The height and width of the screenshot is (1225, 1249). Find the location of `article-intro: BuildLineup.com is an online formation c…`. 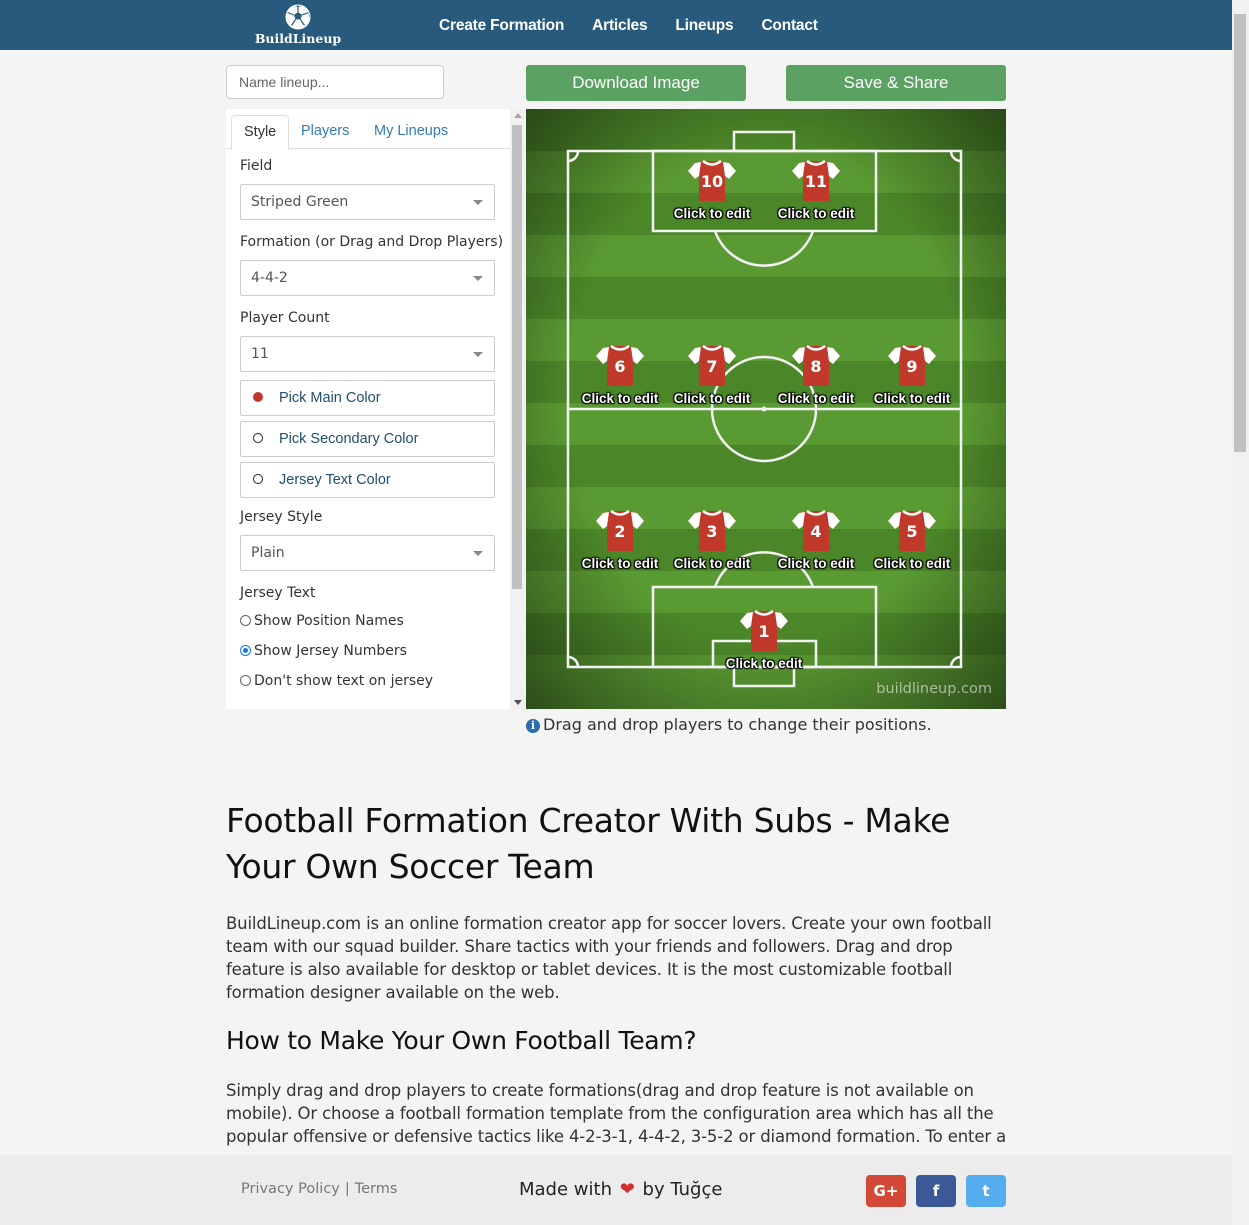

article-intro: BuildLineup.com is an online formation c… is located at coordinates (609, 958).